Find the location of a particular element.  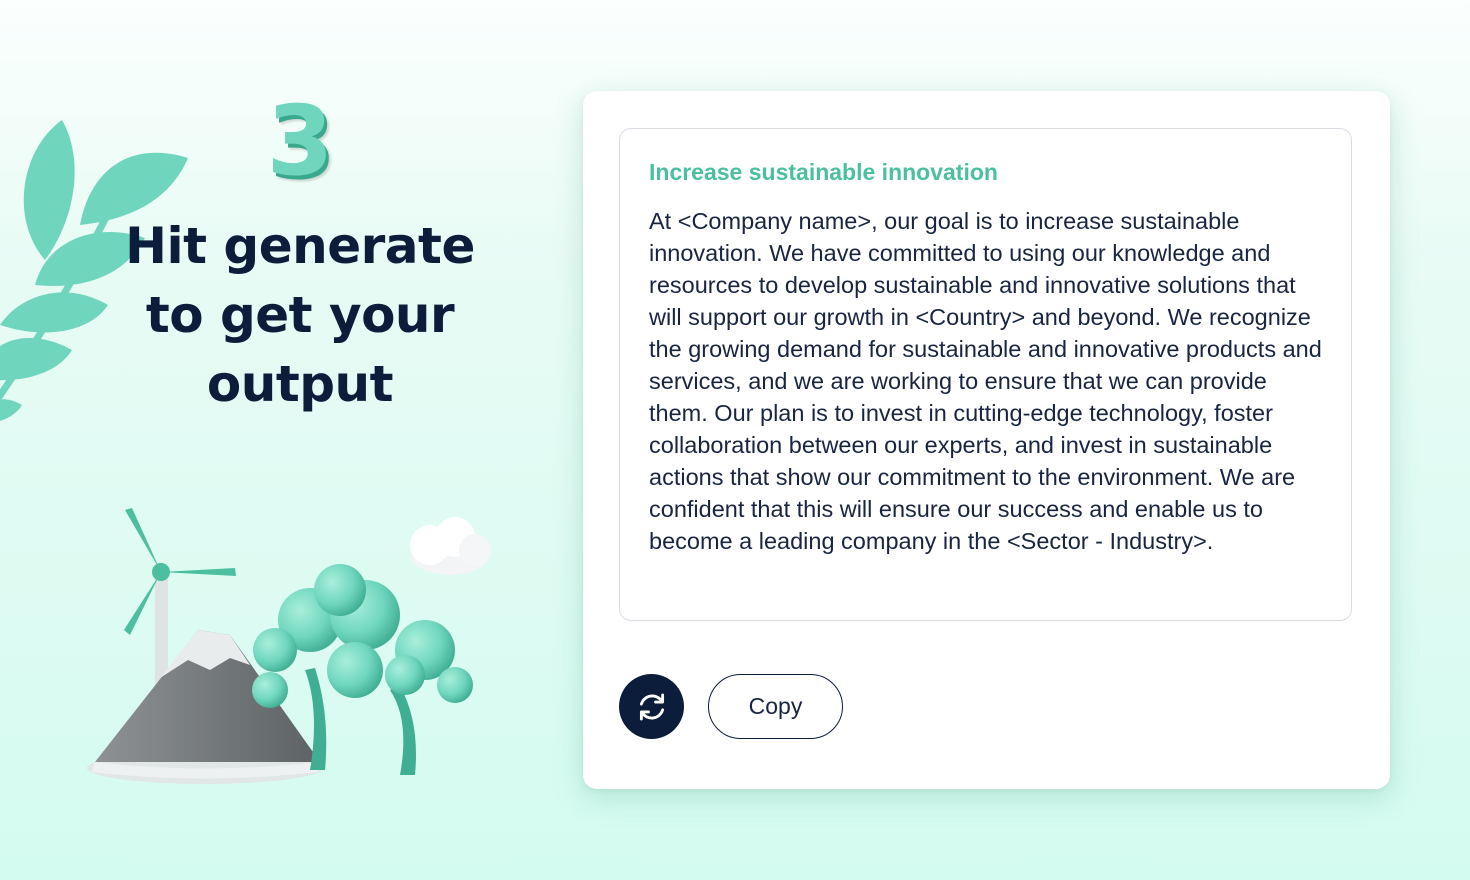

refresh-icon is located at coordinates (651, 706).